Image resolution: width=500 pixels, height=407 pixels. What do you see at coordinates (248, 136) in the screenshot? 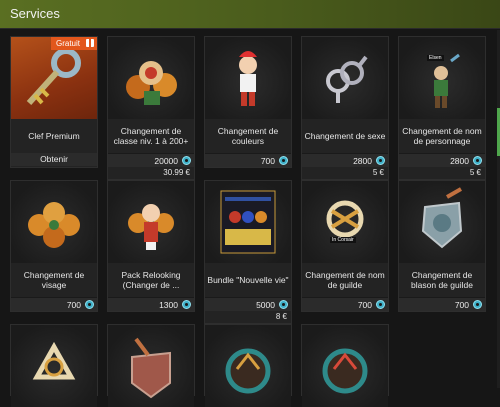
I see `service-name: Changement de couleurs` at bounding box center [248, 136].